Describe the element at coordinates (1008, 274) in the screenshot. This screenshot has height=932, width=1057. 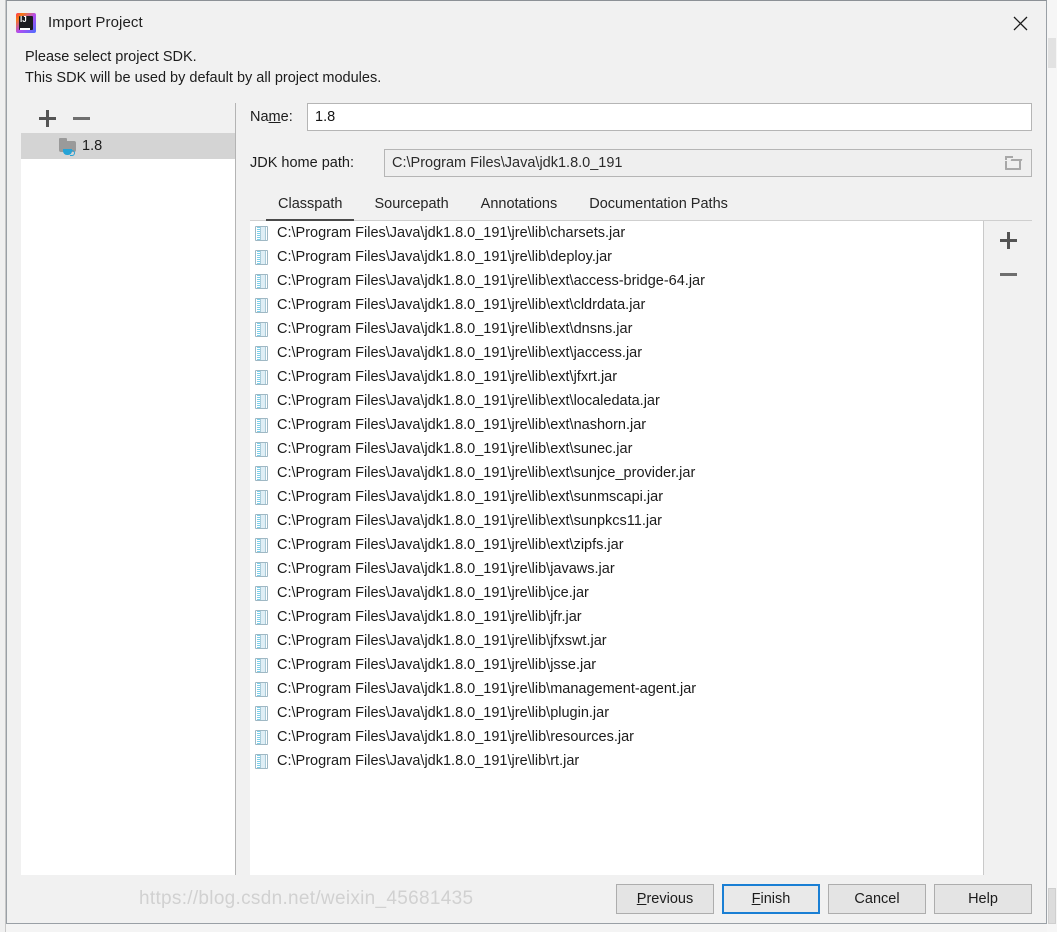
I see `remove-classpath-entry-button` at that location.